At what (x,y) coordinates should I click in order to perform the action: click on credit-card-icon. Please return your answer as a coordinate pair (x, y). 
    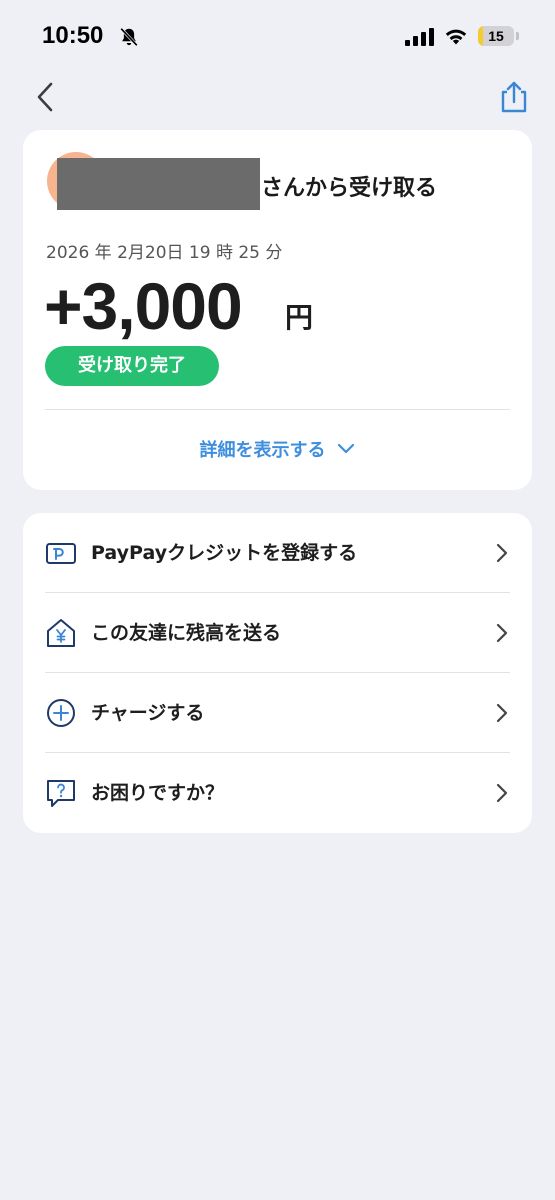
    Looking at the image, I should click on (61, 553).